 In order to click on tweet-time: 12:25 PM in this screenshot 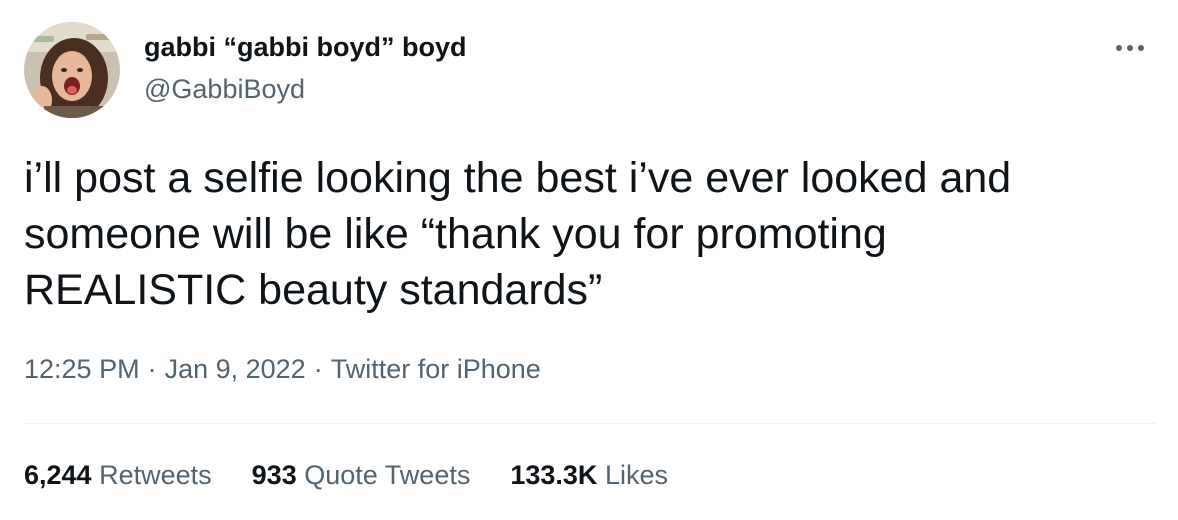, I will do `click(82, 369)`.